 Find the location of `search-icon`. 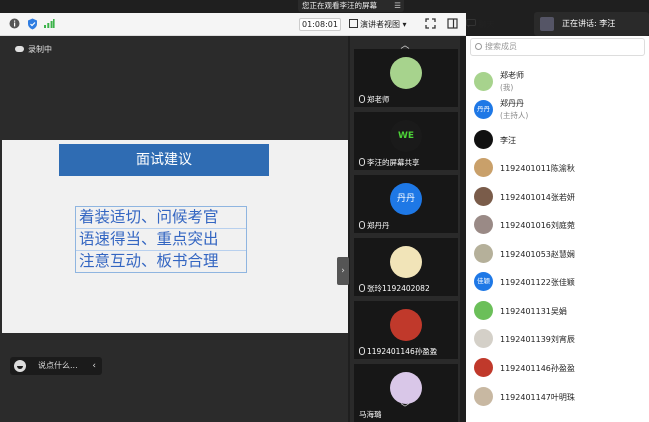

search-icon is located at coordinates (478, 46).